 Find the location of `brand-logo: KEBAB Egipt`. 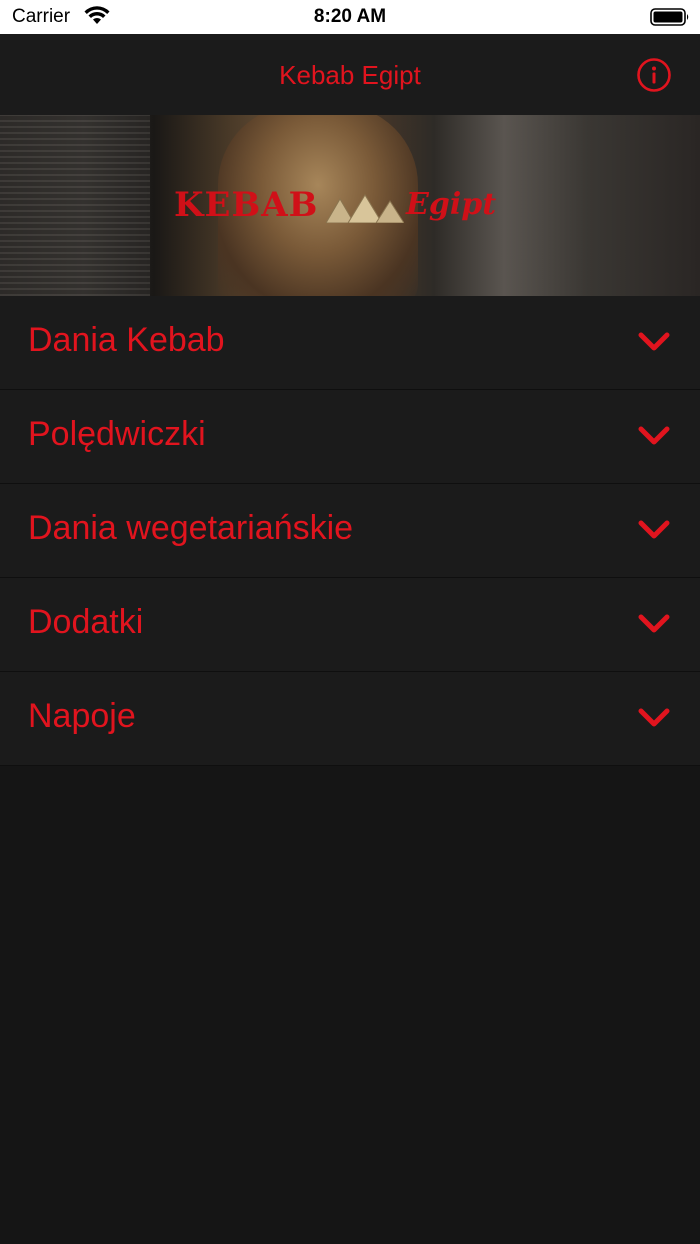

brand-logo: KEBAB Egipt is located at coordinates (354, 210).